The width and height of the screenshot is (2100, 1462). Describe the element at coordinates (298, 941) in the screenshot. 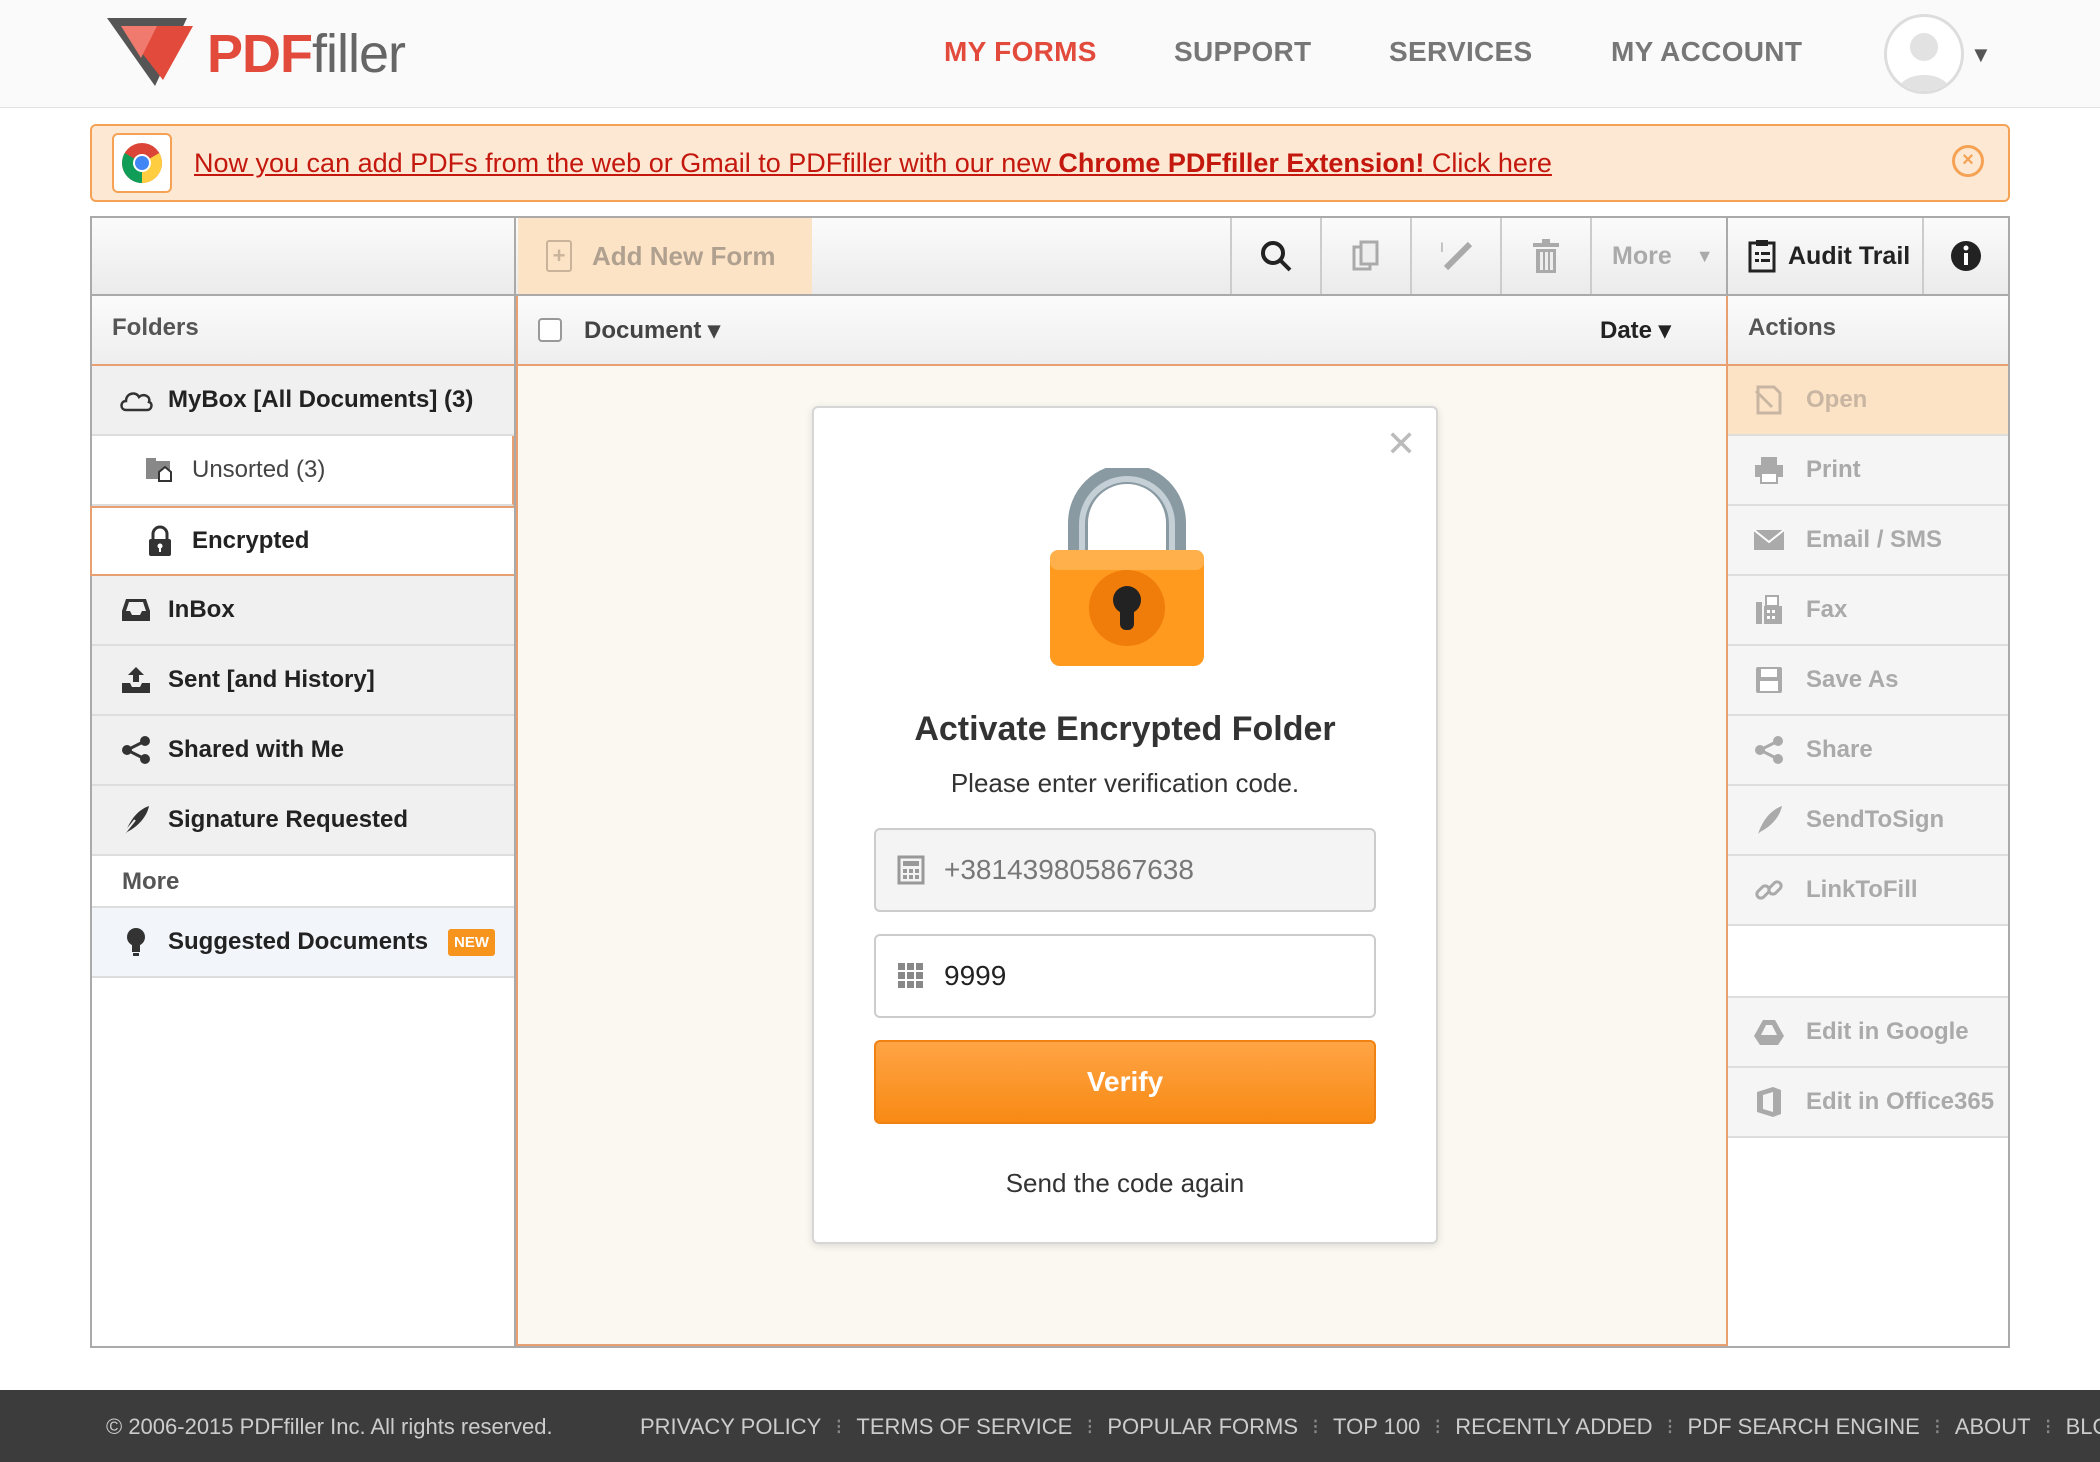

I see `suggested-documents-label: Suggested Documents` at that location.